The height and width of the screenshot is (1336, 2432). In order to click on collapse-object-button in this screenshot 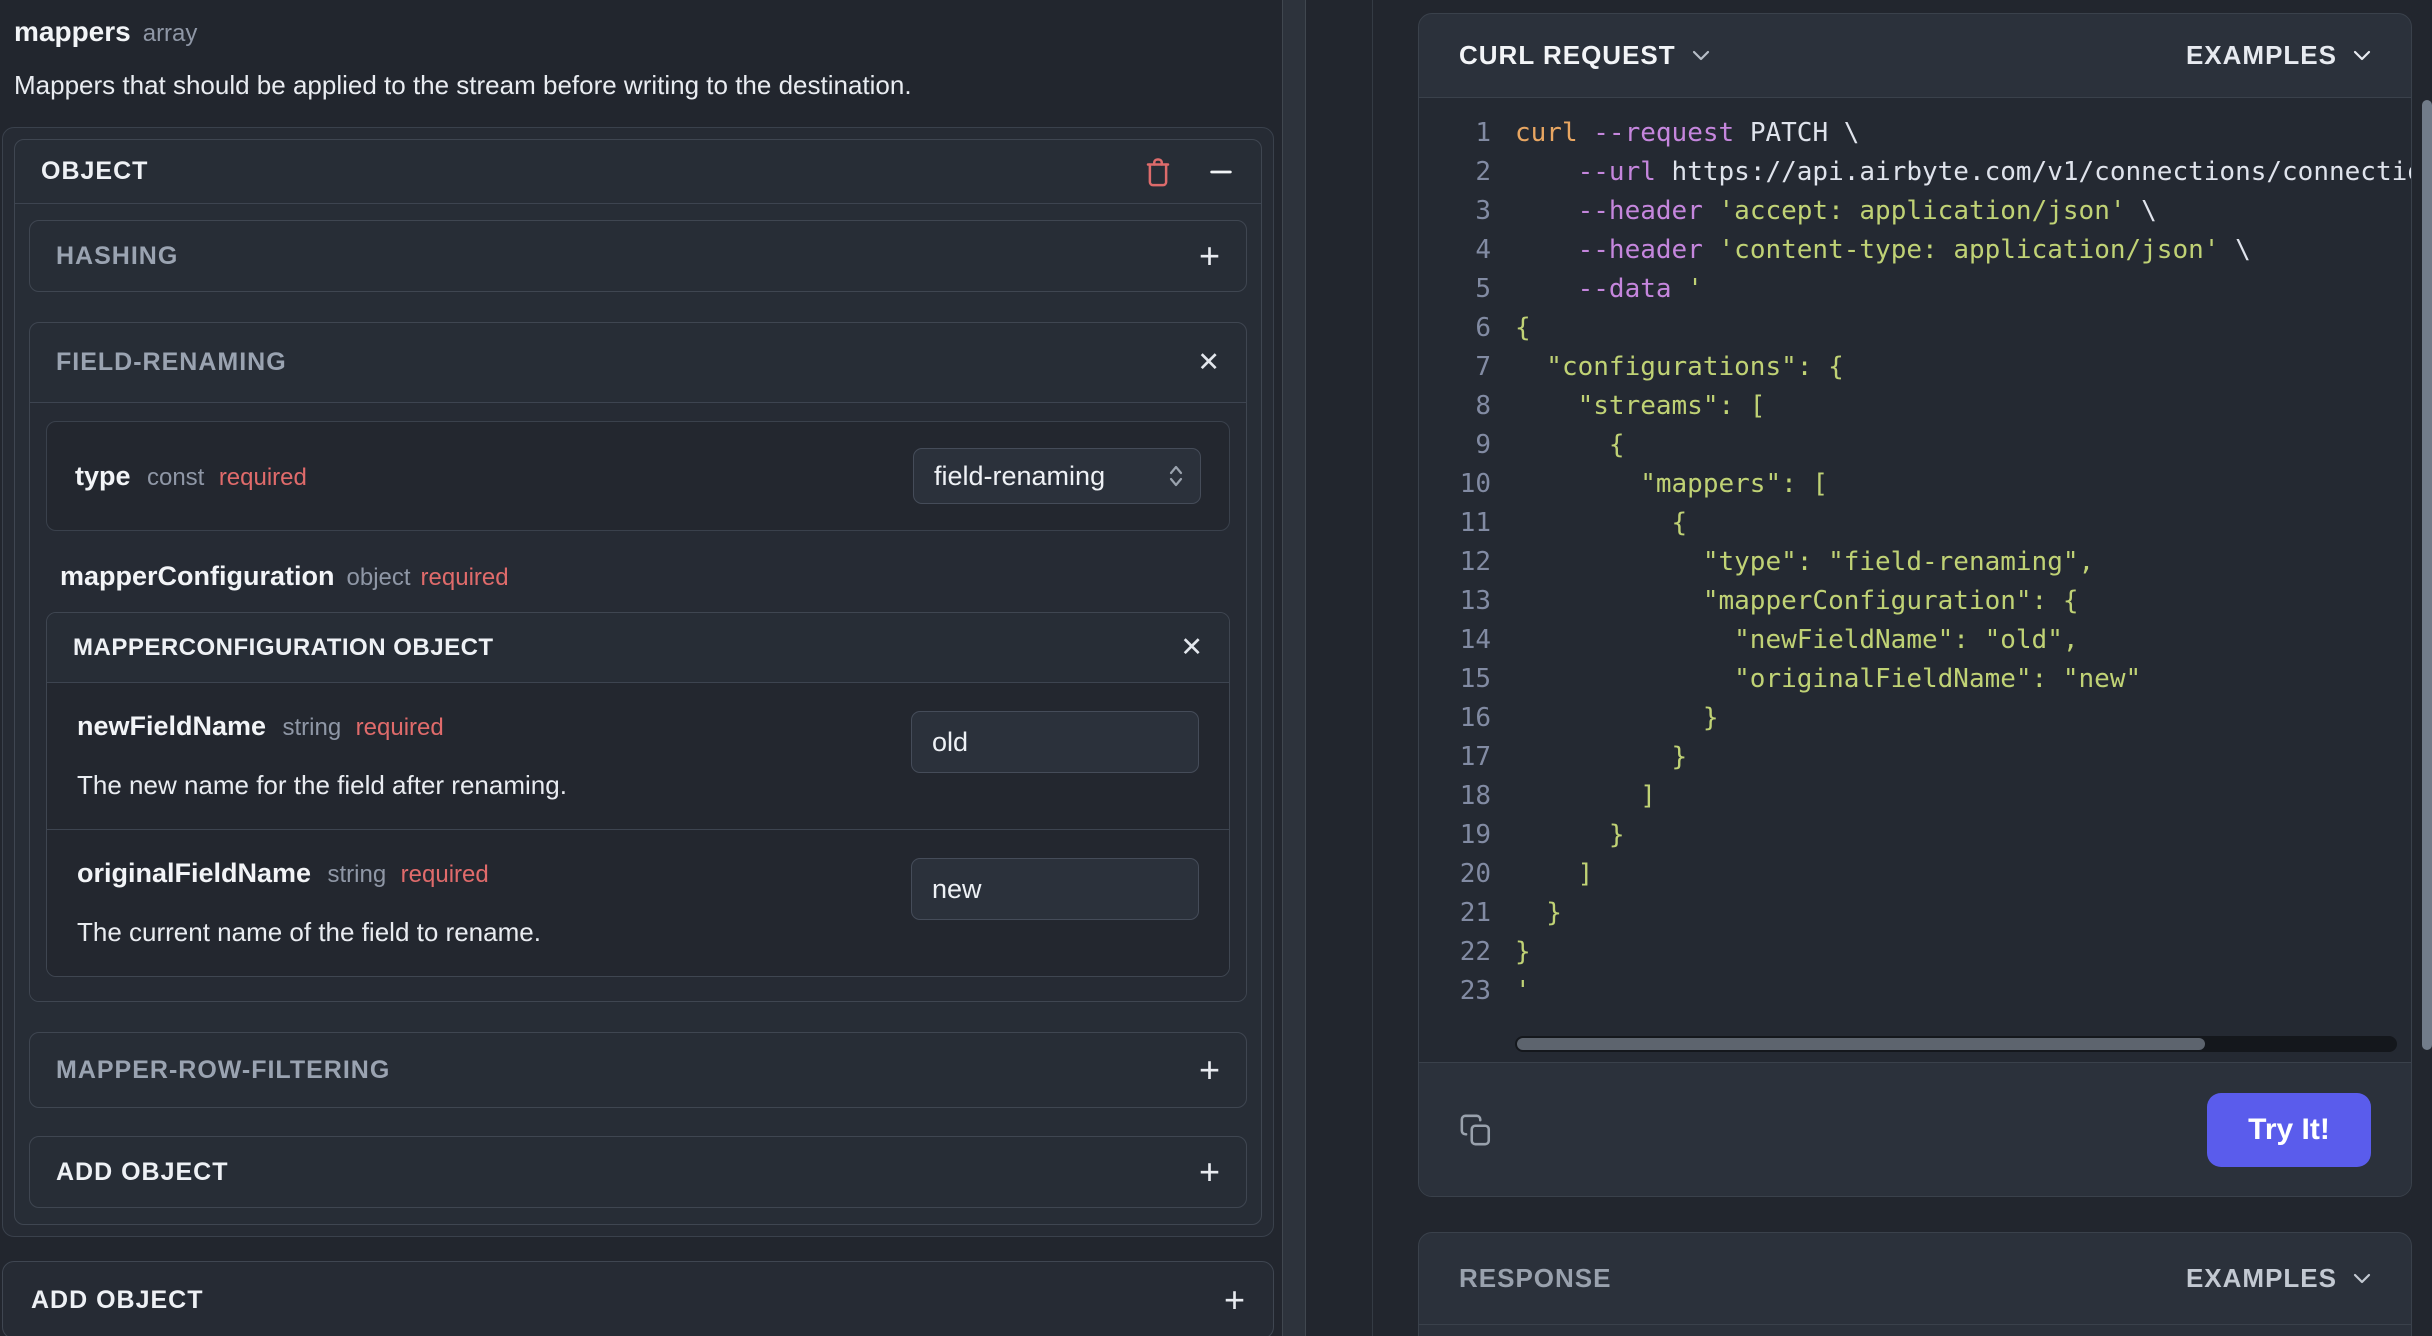, I will do `click(1221, 172)`.